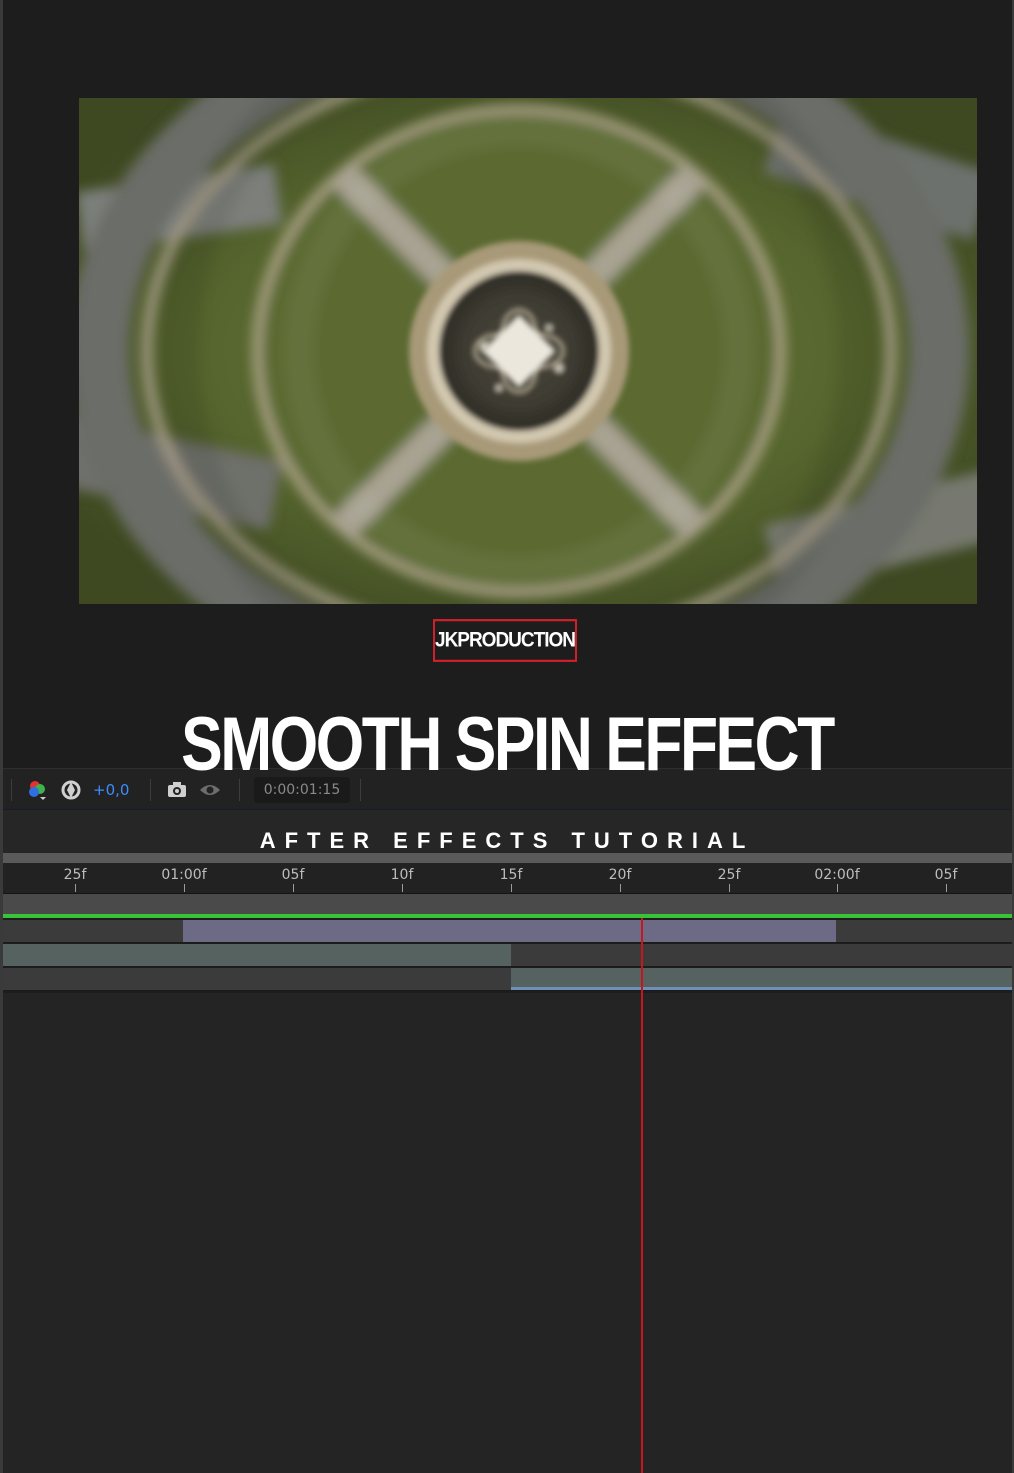 This screenshot has width=1014, height=1473. What do you see at coordinates (402, 875) in the screenshot?
I see `ruler-label: 10f` at bounding box center [402, 875].